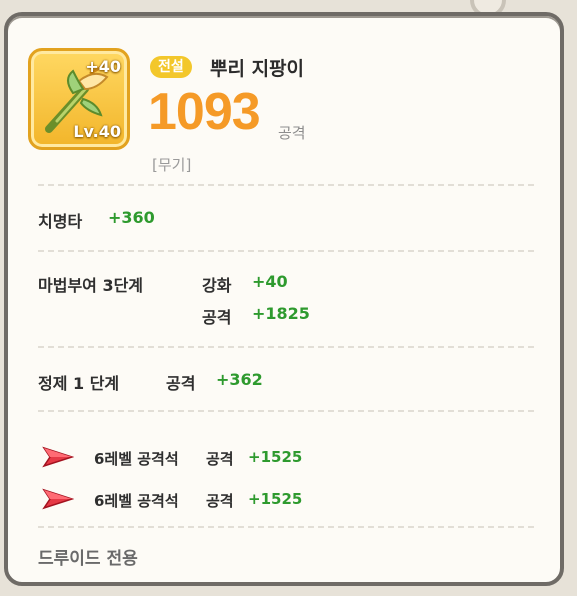  What do you see at coordinates (91, 285) in the screenshot?
I see `enchant-label: 마법부여 3단계` at bounding box center [91, 285].